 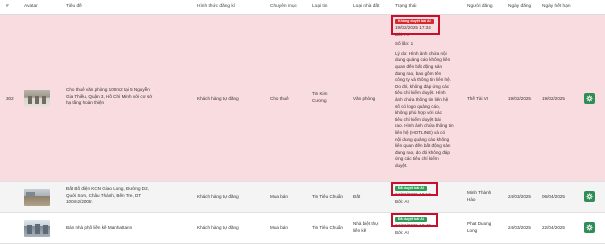 I want to click on col-poster: Người đăng, so click(x=480, y=6).